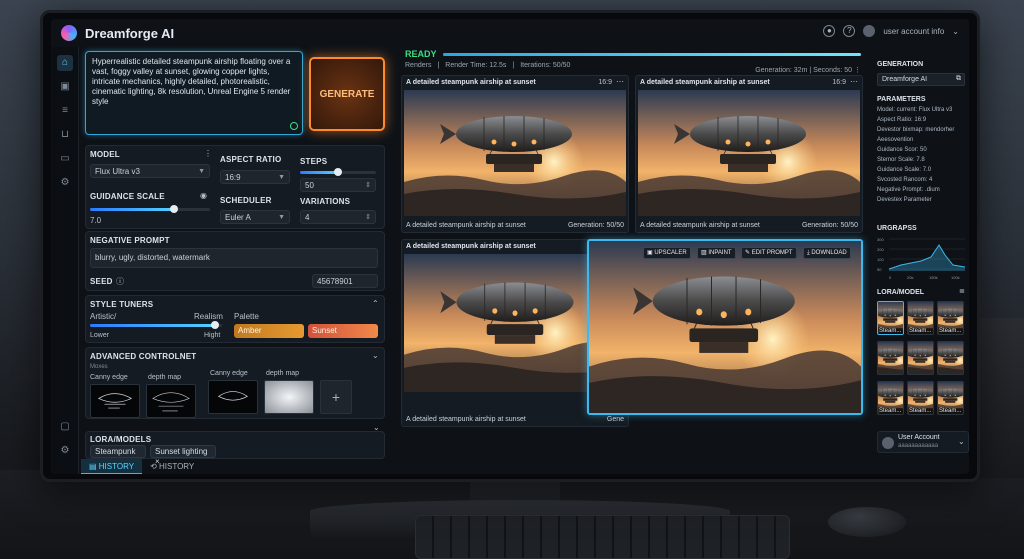 This screenshot has height=559, width=1024. What do you see at coordinates (471, 82) in the screenshot?
I see `image-title: A detailed steampunk airship at sunset` at bounding box center [471, 82].